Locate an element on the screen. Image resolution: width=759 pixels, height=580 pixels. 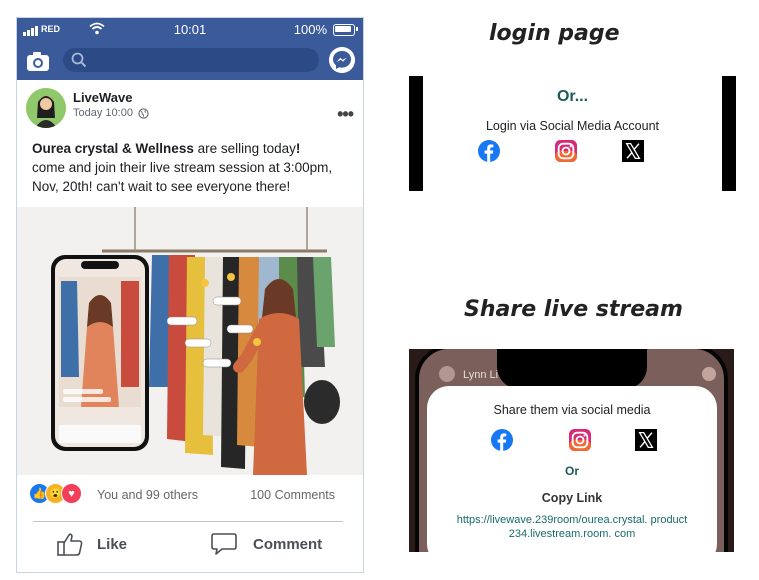
status-dot is located at coordinates (709, 374).